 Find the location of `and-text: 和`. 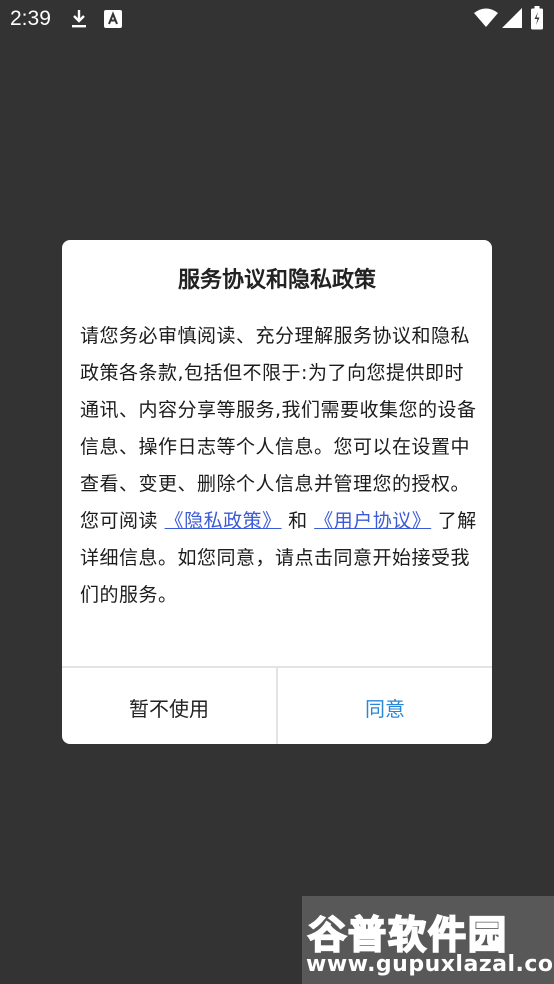

and-text: 和 is located at coordinates (298, 521).